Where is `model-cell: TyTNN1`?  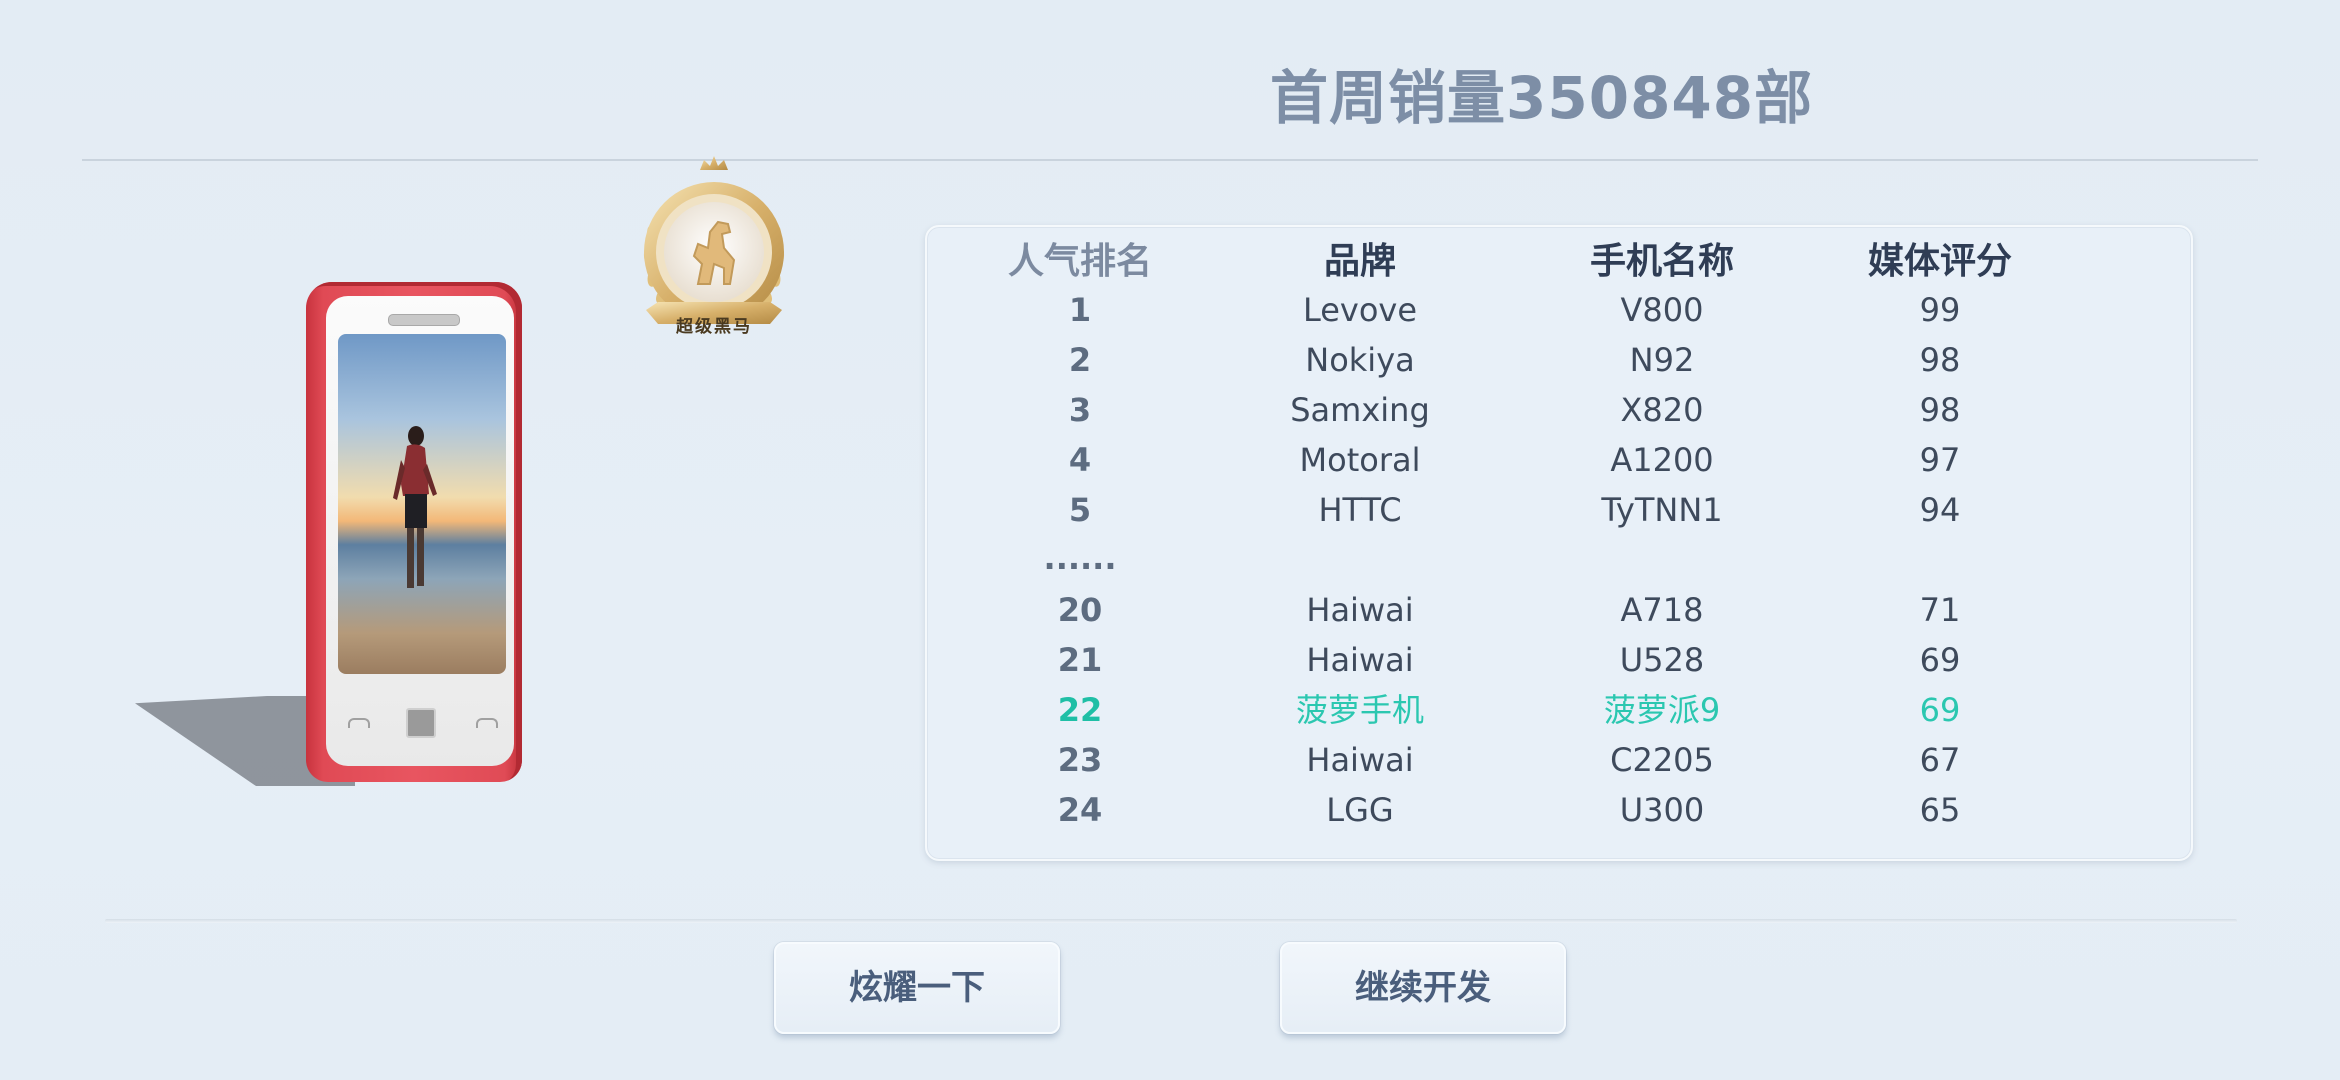
model-cell: TyTNN1 is located at coordinates (1662, 510).